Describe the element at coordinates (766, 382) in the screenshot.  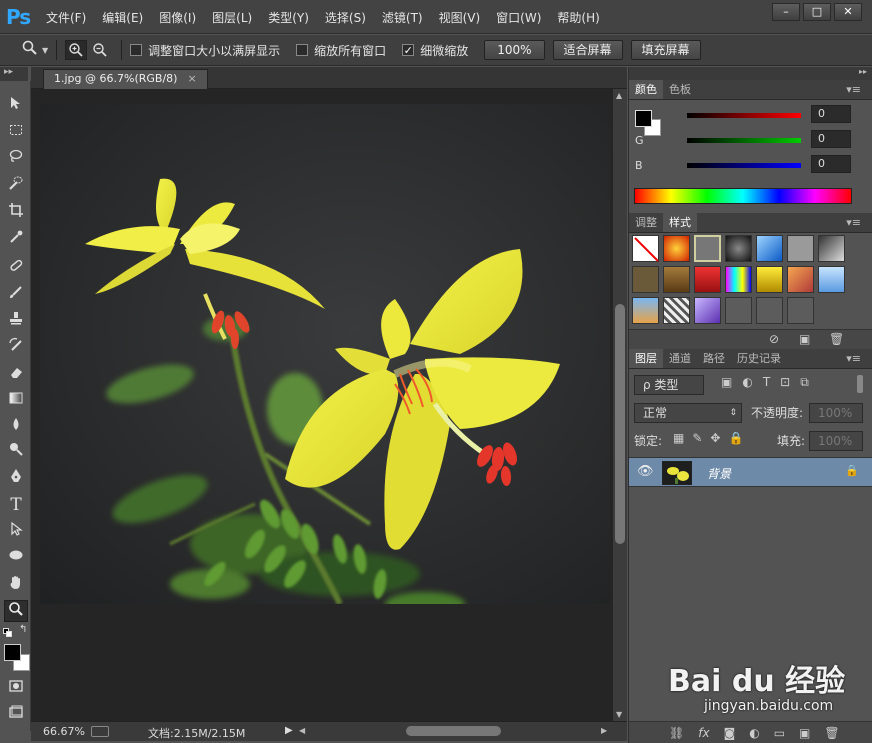
I see `filter-type-icon: T` at that location.